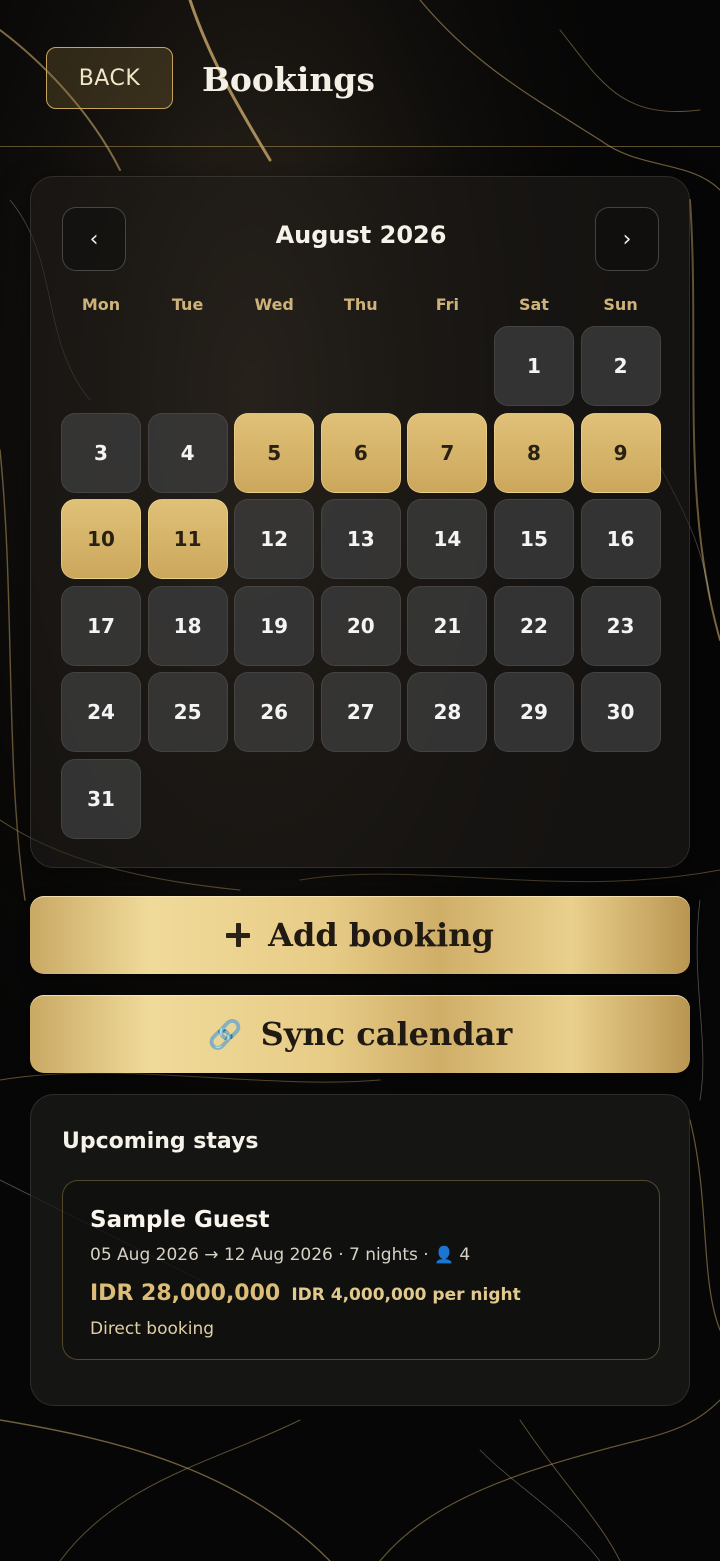 The width and height of the screenshot is (720, 1561). I want to click on sync-calendar-button: 🔗 Sync calendar, so click(360, 1034).